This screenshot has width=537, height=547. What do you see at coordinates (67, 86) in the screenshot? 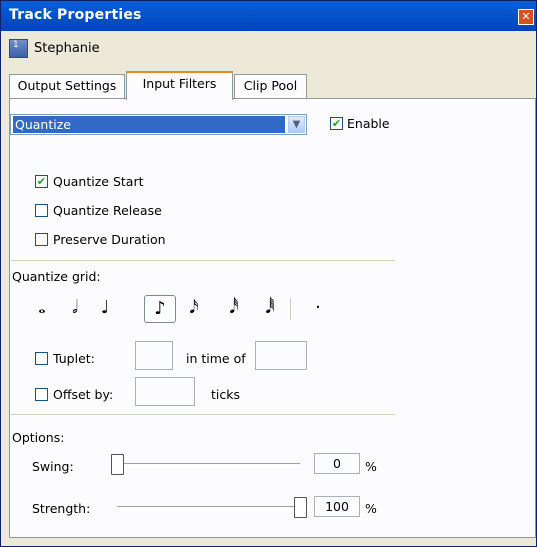
I see `tab-output-settings: Output Settings` at bounding box center [67, 86].